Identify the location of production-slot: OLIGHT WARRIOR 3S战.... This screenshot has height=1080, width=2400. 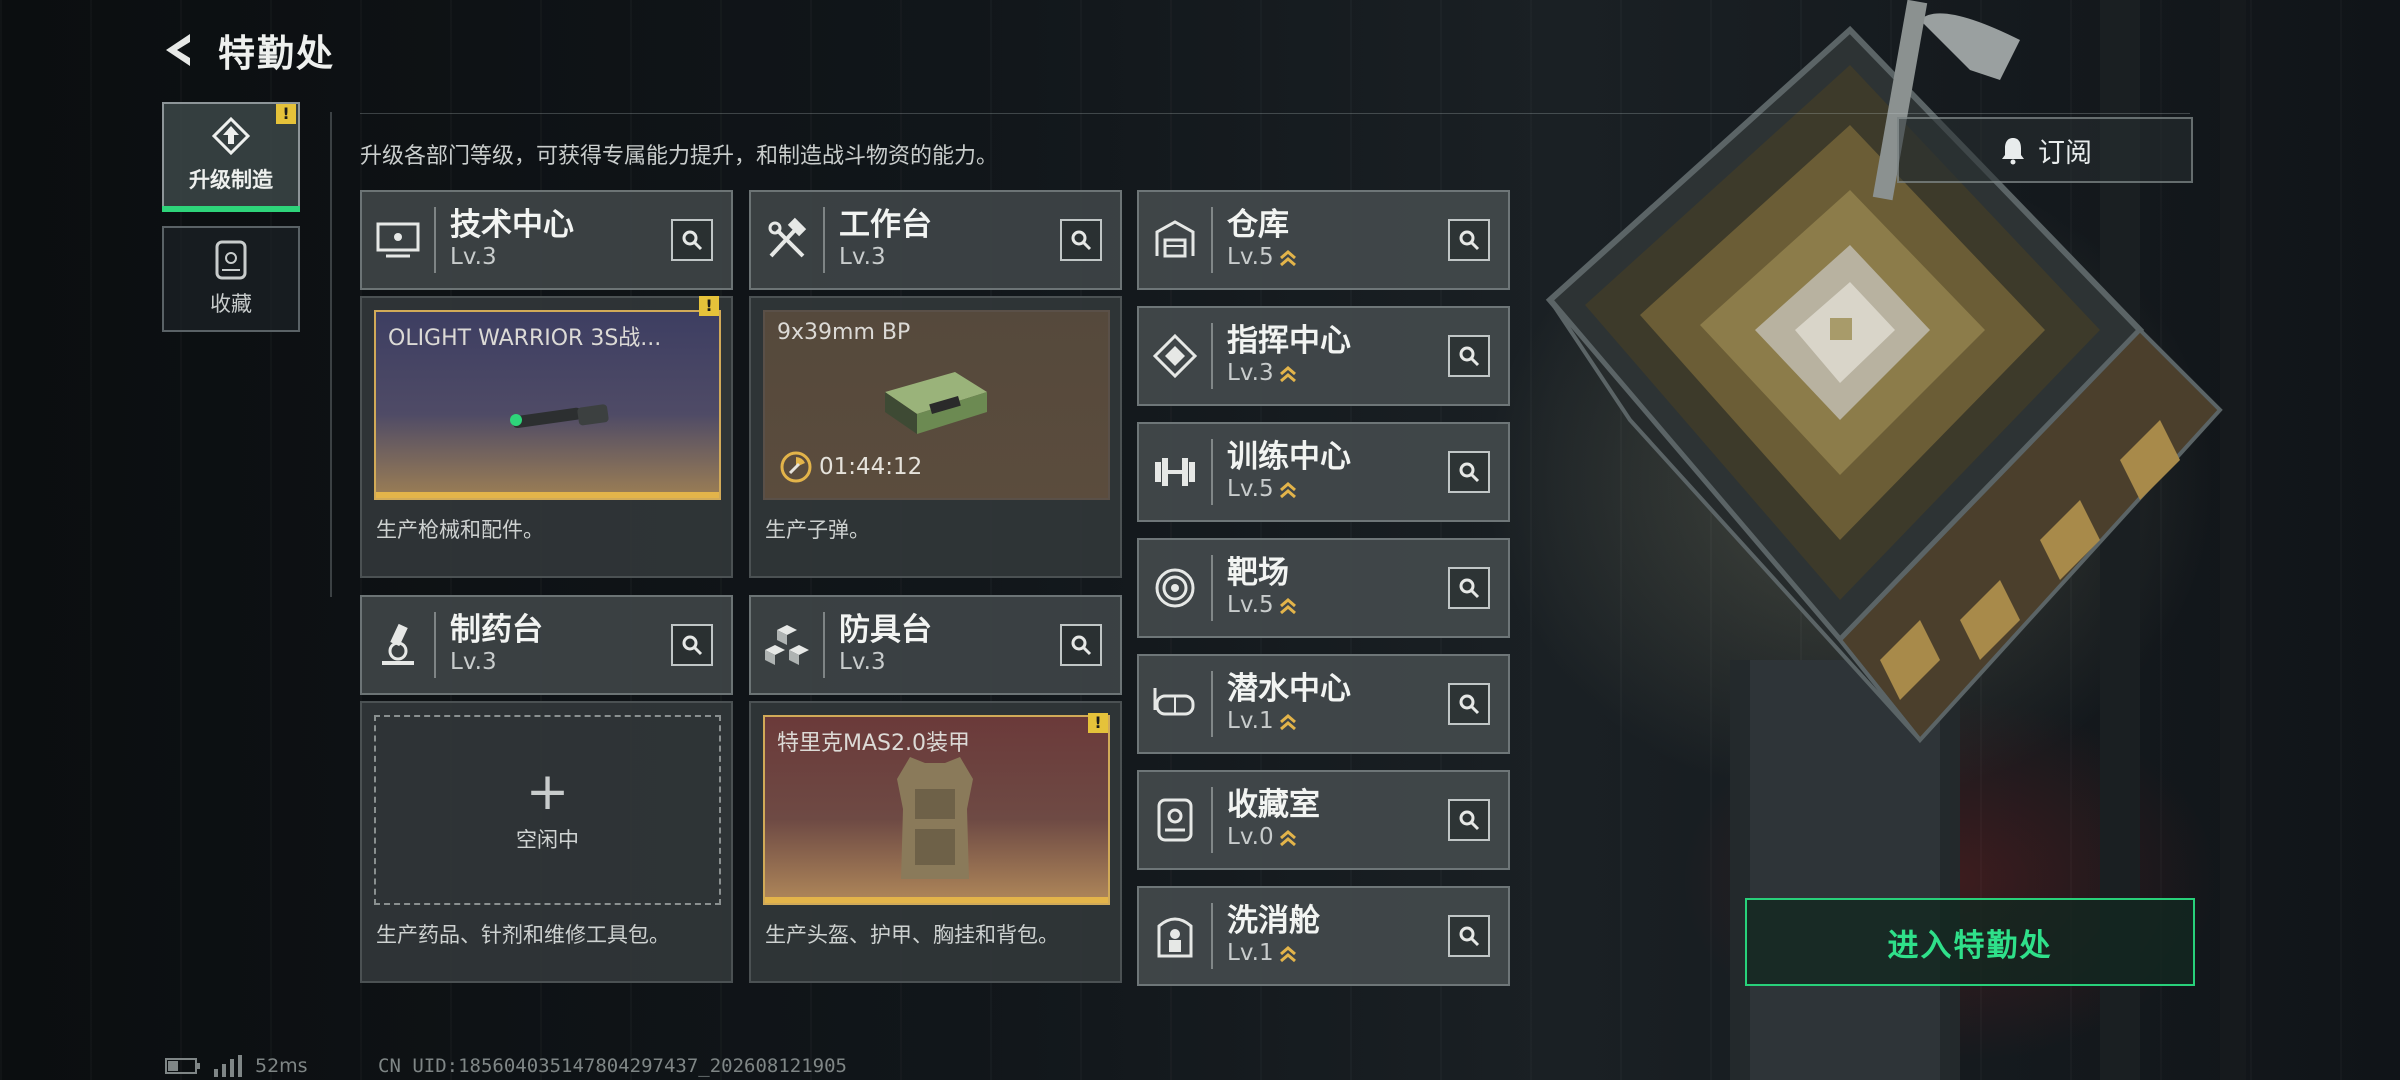
(547, 405).